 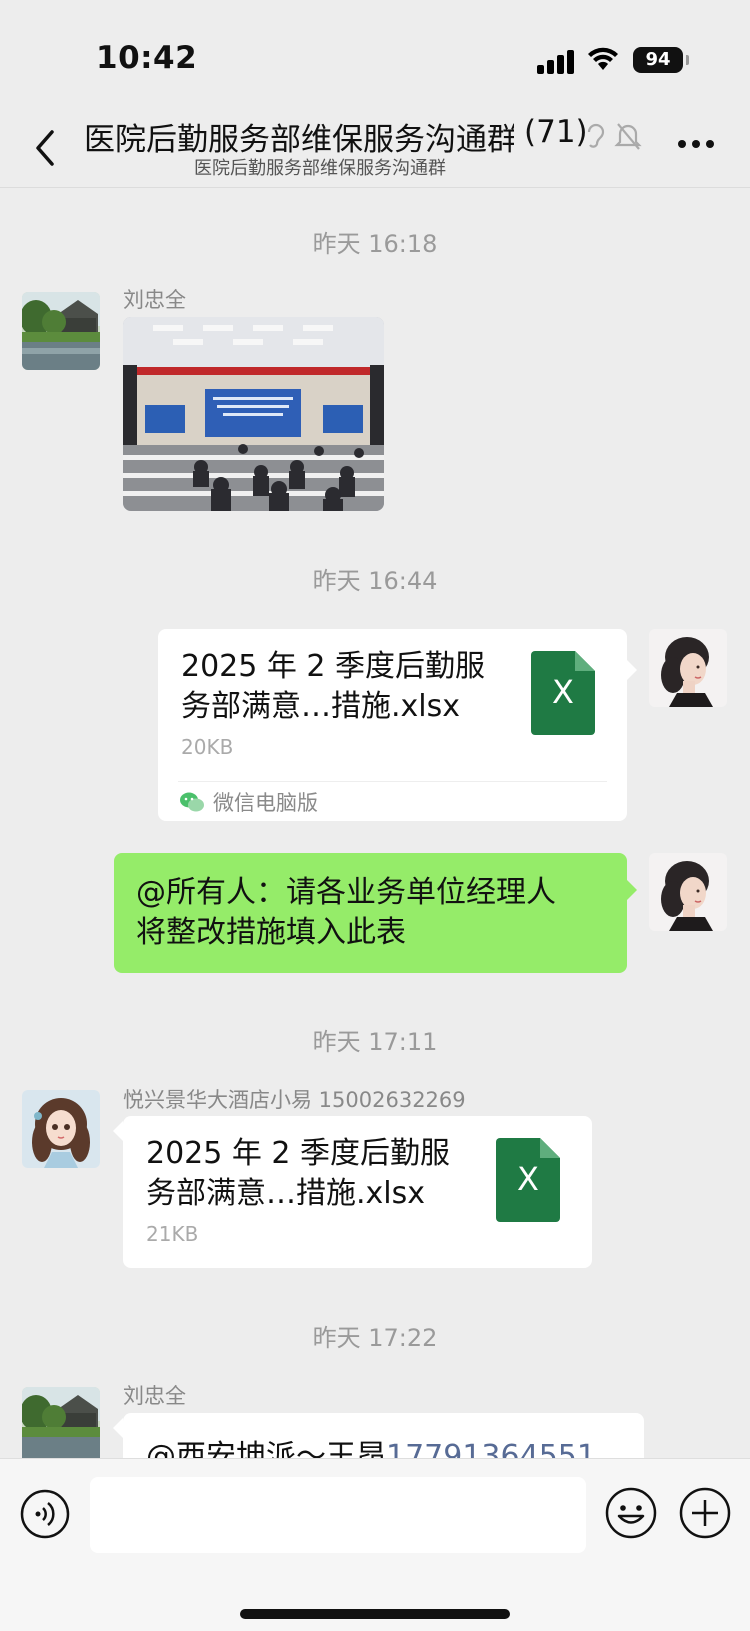 I want to click on status-time: 10:42, so click(x=147, y=58).